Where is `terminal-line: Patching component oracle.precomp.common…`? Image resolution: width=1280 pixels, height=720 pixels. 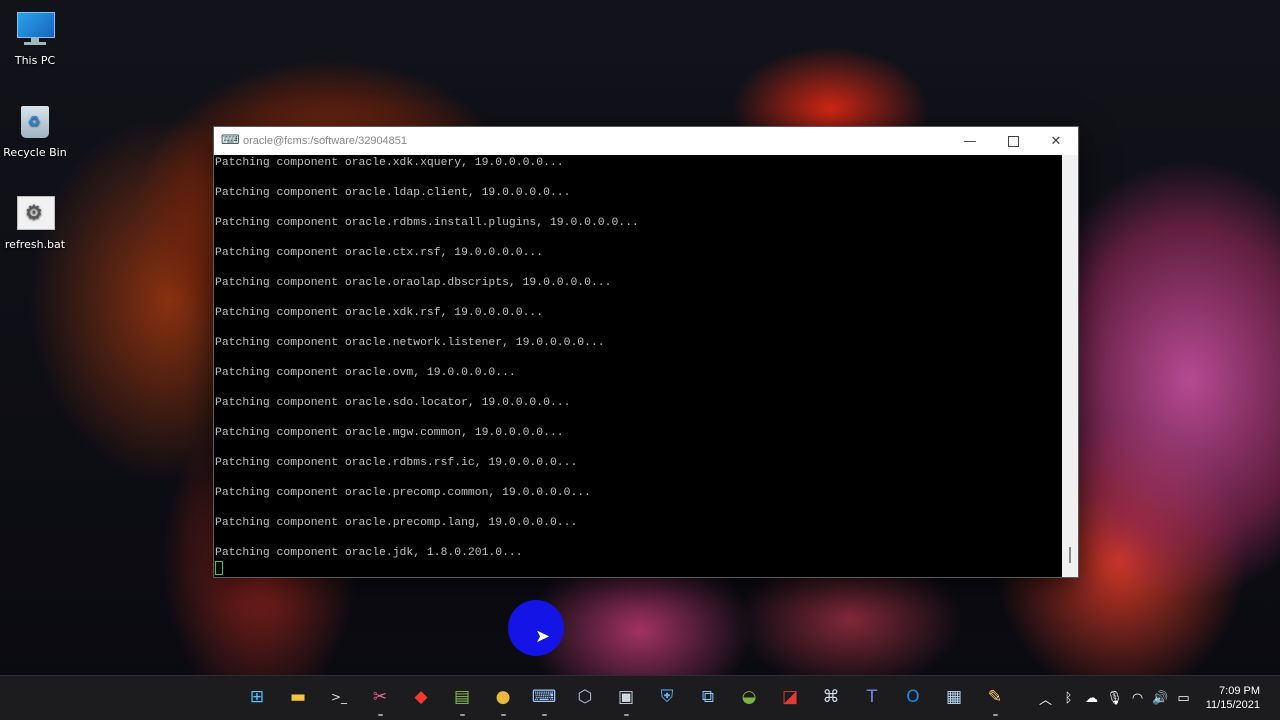 terminal-line: Patching component oracle.precomp.common… is located at coordinates (403, 493).